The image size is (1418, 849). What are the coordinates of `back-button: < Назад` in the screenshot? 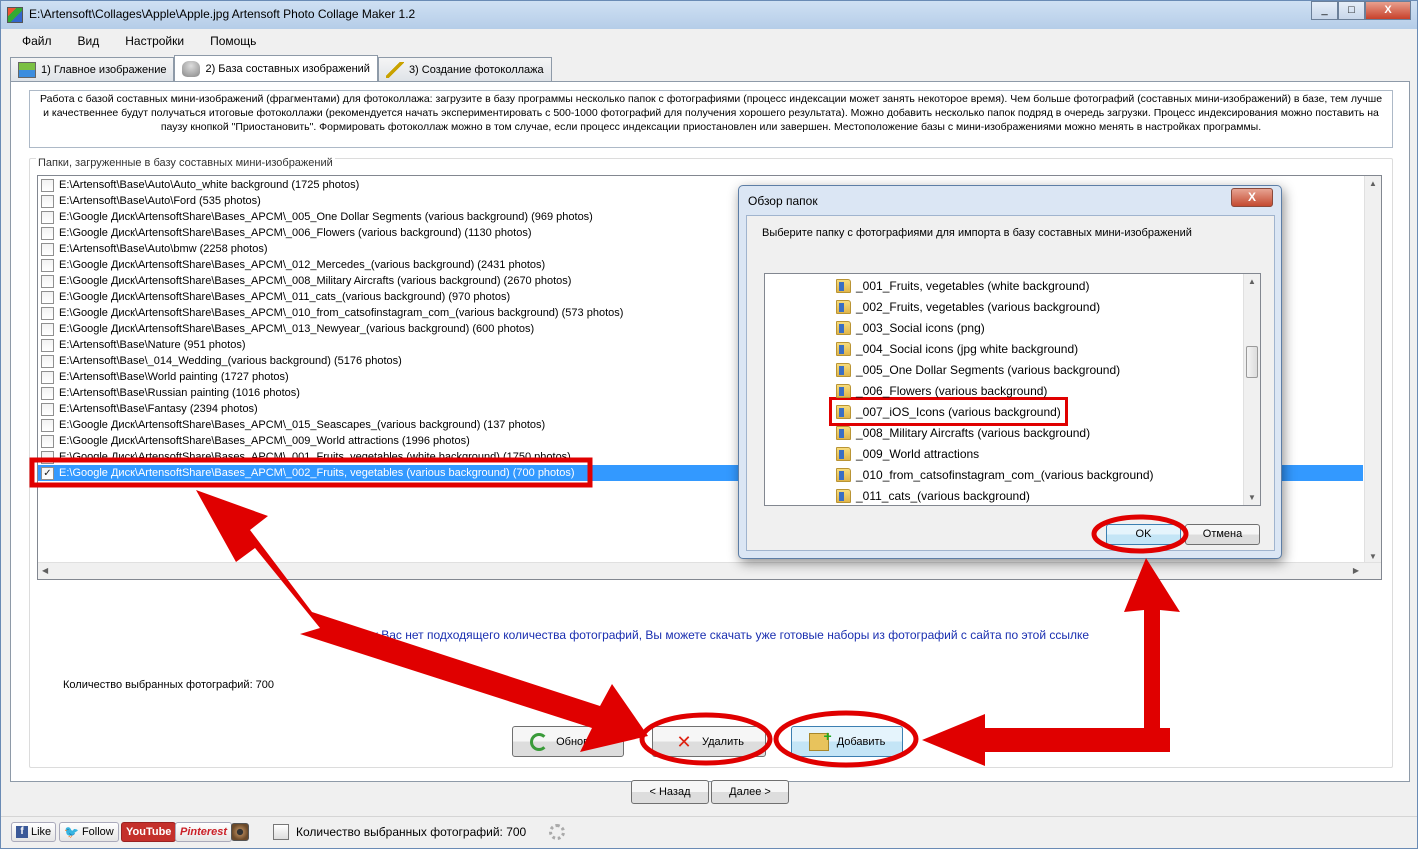 It's located at (670, 792).